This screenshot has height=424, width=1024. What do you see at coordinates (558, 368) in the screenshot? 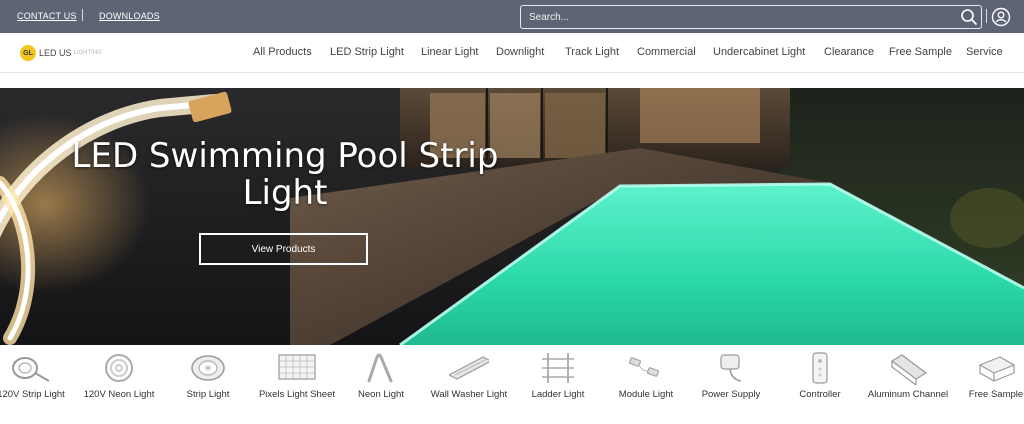
I see `ladder-icon` at bounding box center [558, 368].